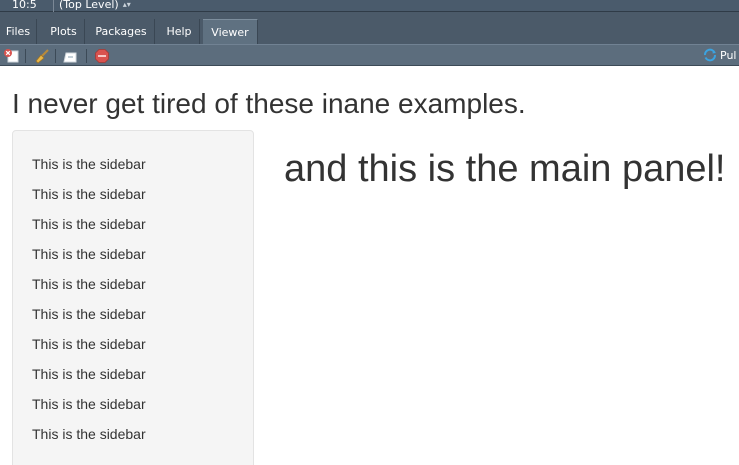  What do you see at coordinates (64, 31) in the screenshot?
I see `tab-plots: Plots` at bounding box center [64, 31].